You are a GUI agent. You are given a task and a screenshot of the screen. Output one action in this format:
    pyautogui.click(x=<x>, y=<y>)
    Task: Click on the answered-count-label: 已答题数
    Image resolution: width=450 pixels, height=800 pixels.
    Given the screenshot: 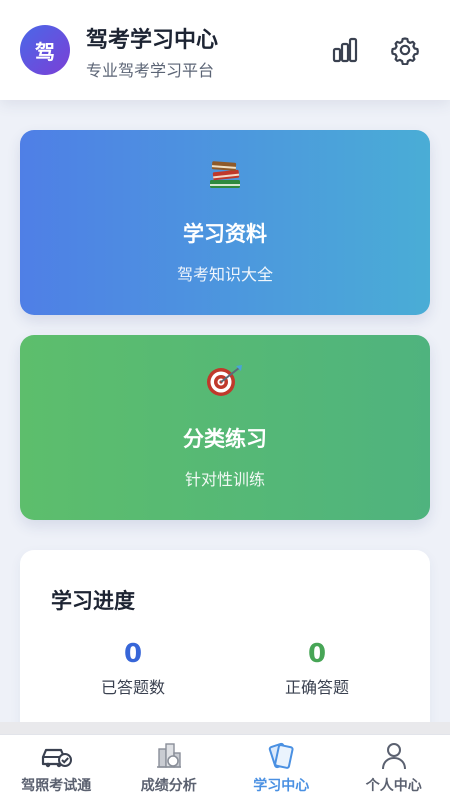 What is the action you would take?
    pyautogui.click(x=132, y=687)
    